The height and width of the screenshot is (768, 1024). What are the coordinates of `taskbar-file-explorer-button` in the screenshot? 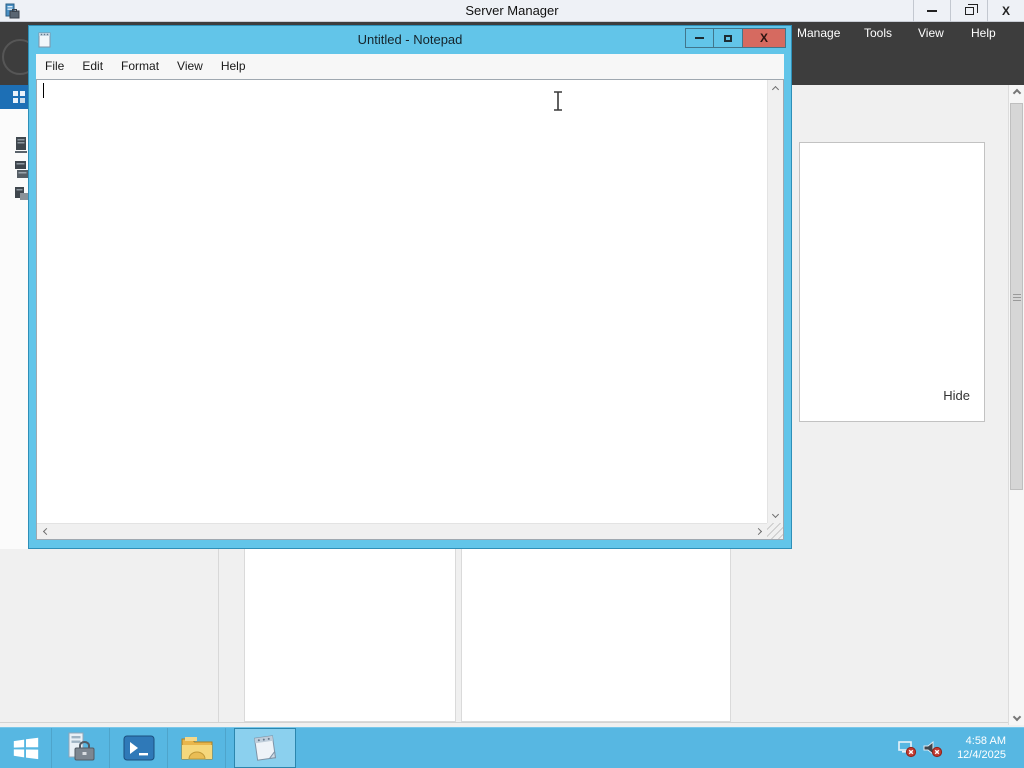 It's located at (197, 748).